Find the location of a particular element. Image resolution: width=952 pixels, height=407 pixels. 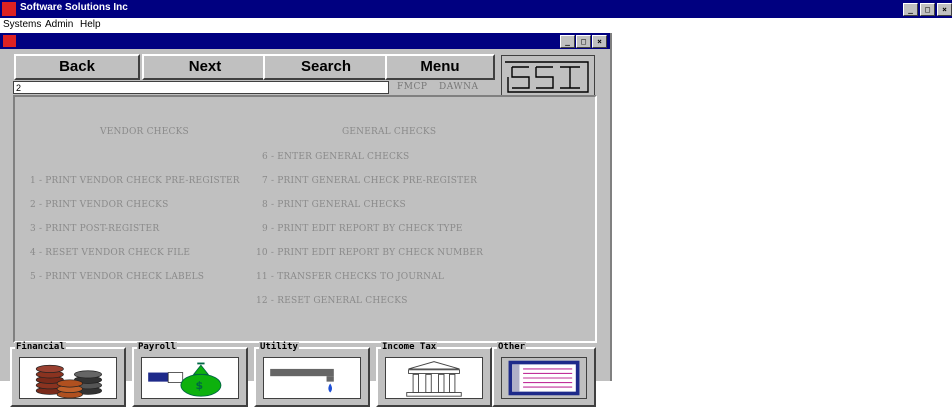

window-controls: _ □ × is located at coordinates (927, 9).